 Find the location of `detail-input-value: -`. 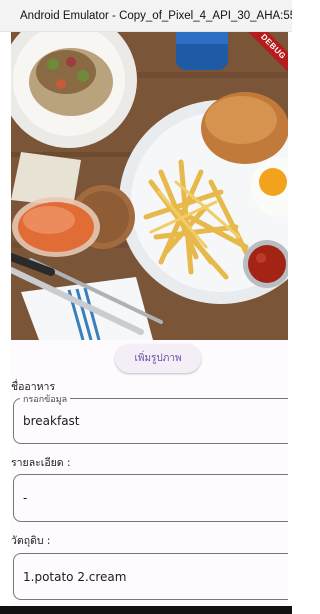

detail-input-value: - is located at coordinates (25, 498).